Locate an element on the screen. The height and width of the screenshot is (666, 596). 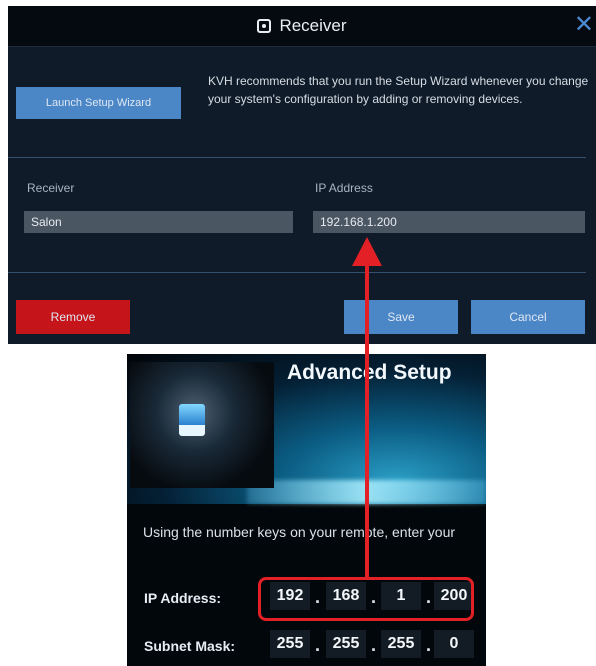
subnet-octet-1: 255 is located at coordinates (290, 644).